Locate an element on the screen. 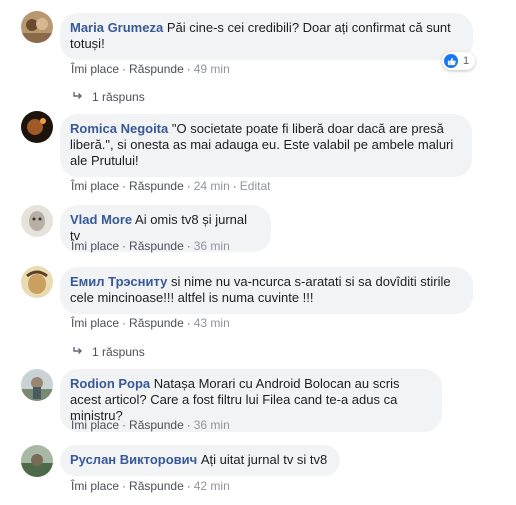  comment-actions: Îmi place · Răspunde · 42 min is located at coordinates (150, 486).